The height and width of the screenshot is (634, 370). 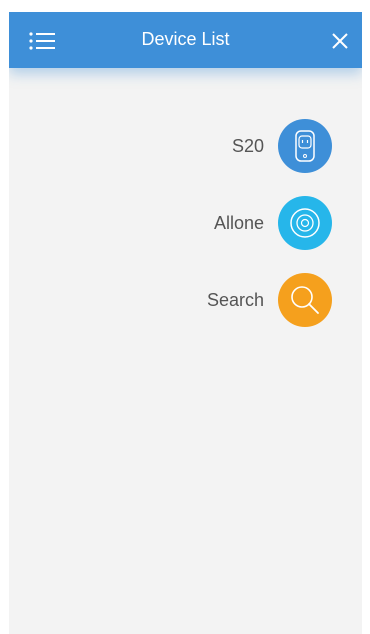 I want to click on device-item-allone: Allone, so click(x=288, y=223).